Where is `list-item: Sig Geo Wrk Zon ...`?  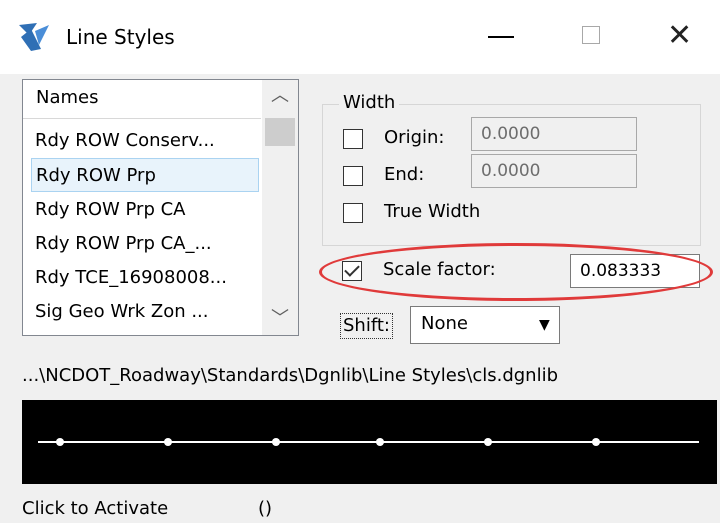 list-item: Sig Geo Wrk Zon ... is located at coordinates (147, 312).